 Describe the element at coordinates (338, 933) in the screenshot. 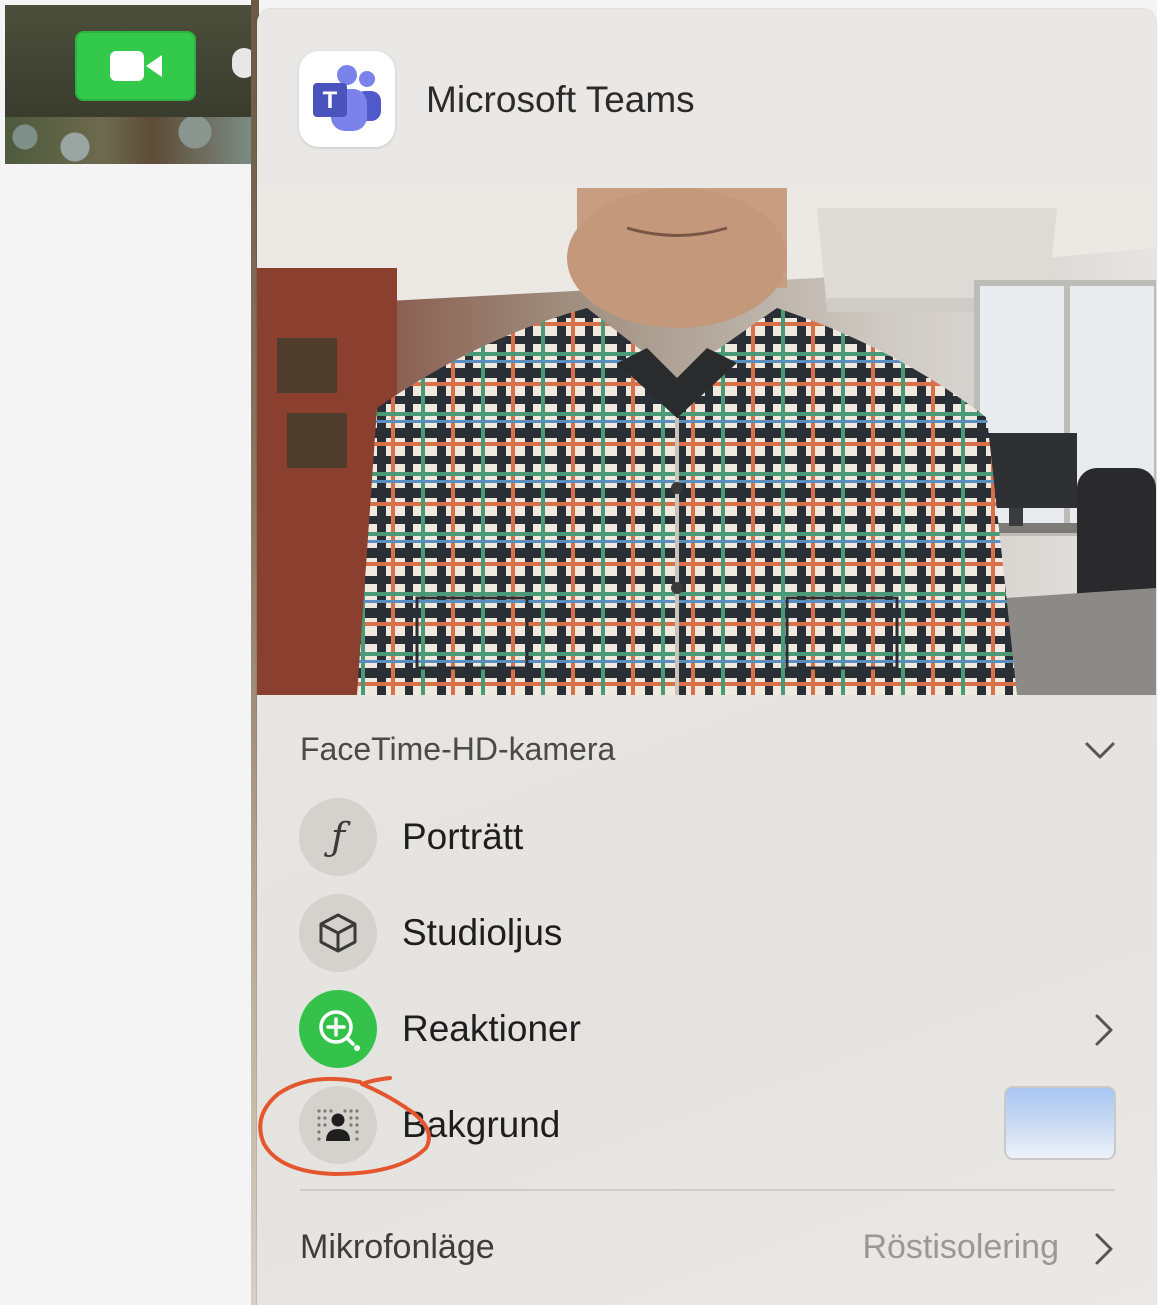

I see `cube-icon` at that location.